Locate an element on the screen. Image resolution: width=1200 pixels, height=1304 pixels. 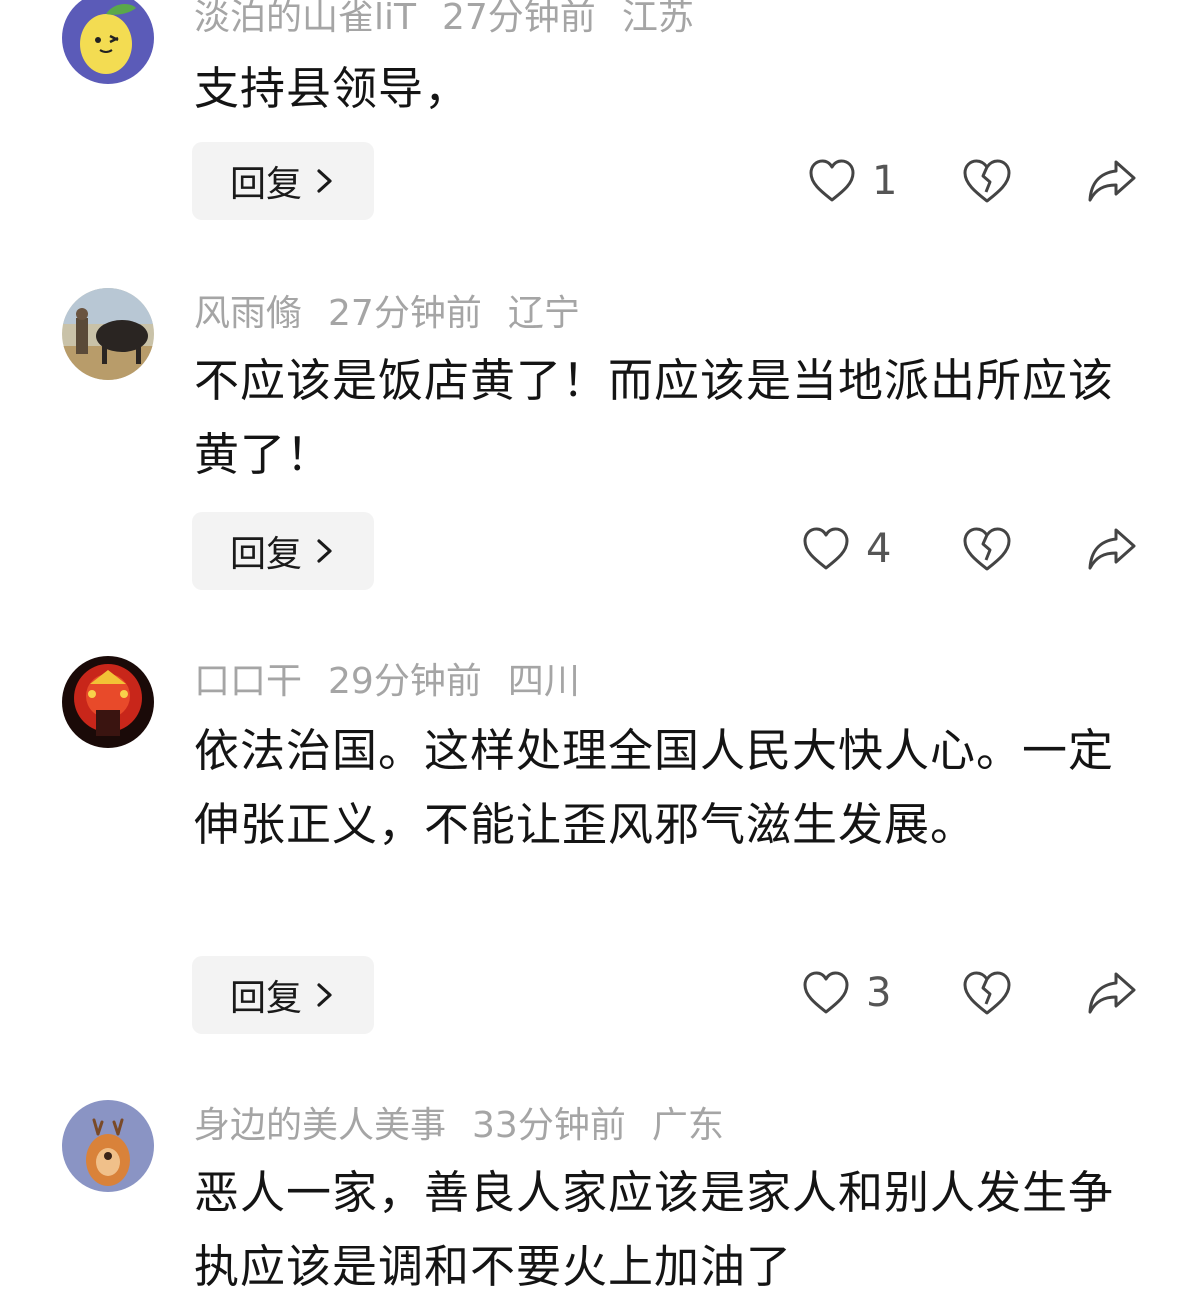
like-button: 3 is located at coordinates (846, 993).